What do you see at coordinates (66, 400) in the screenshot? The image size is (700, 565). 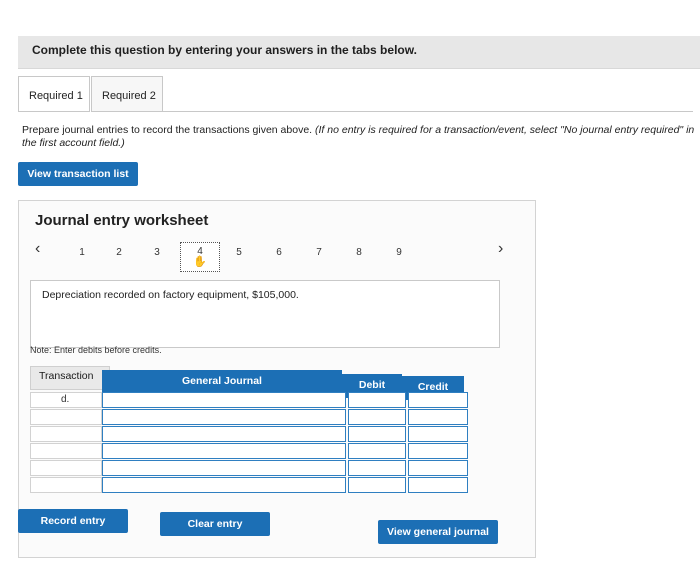 I see `transaction-cell: d.` at bounding box center [66, 400].